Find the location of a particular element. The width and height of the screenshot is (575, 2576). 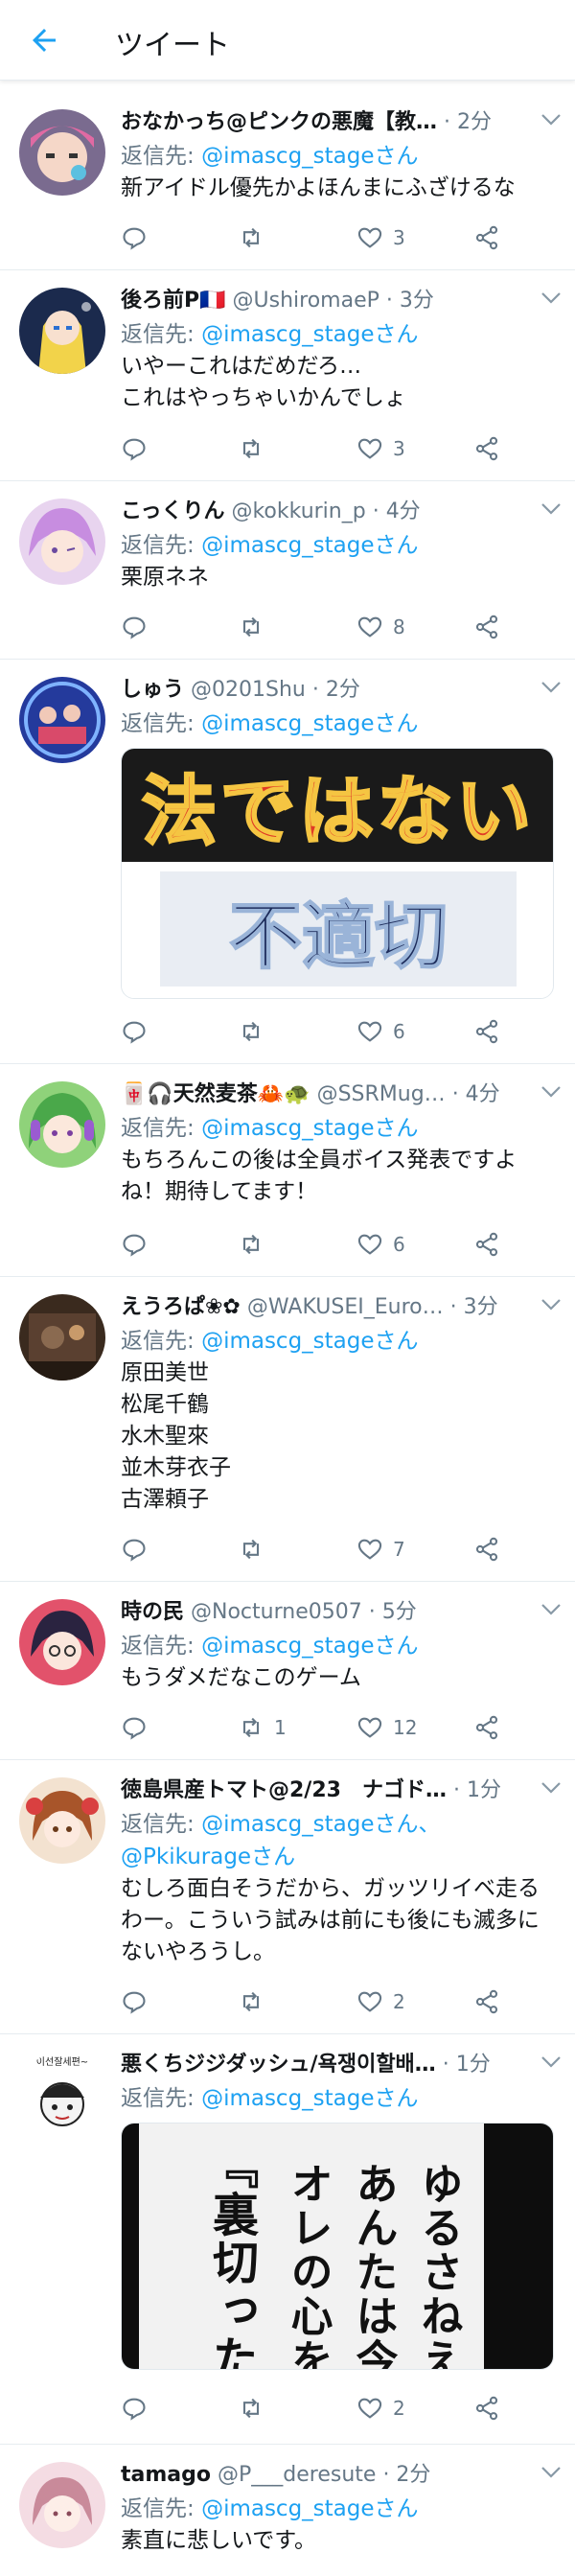

author-name: 後ろ前P🇫🇷 is located at coordinates (173, 301).